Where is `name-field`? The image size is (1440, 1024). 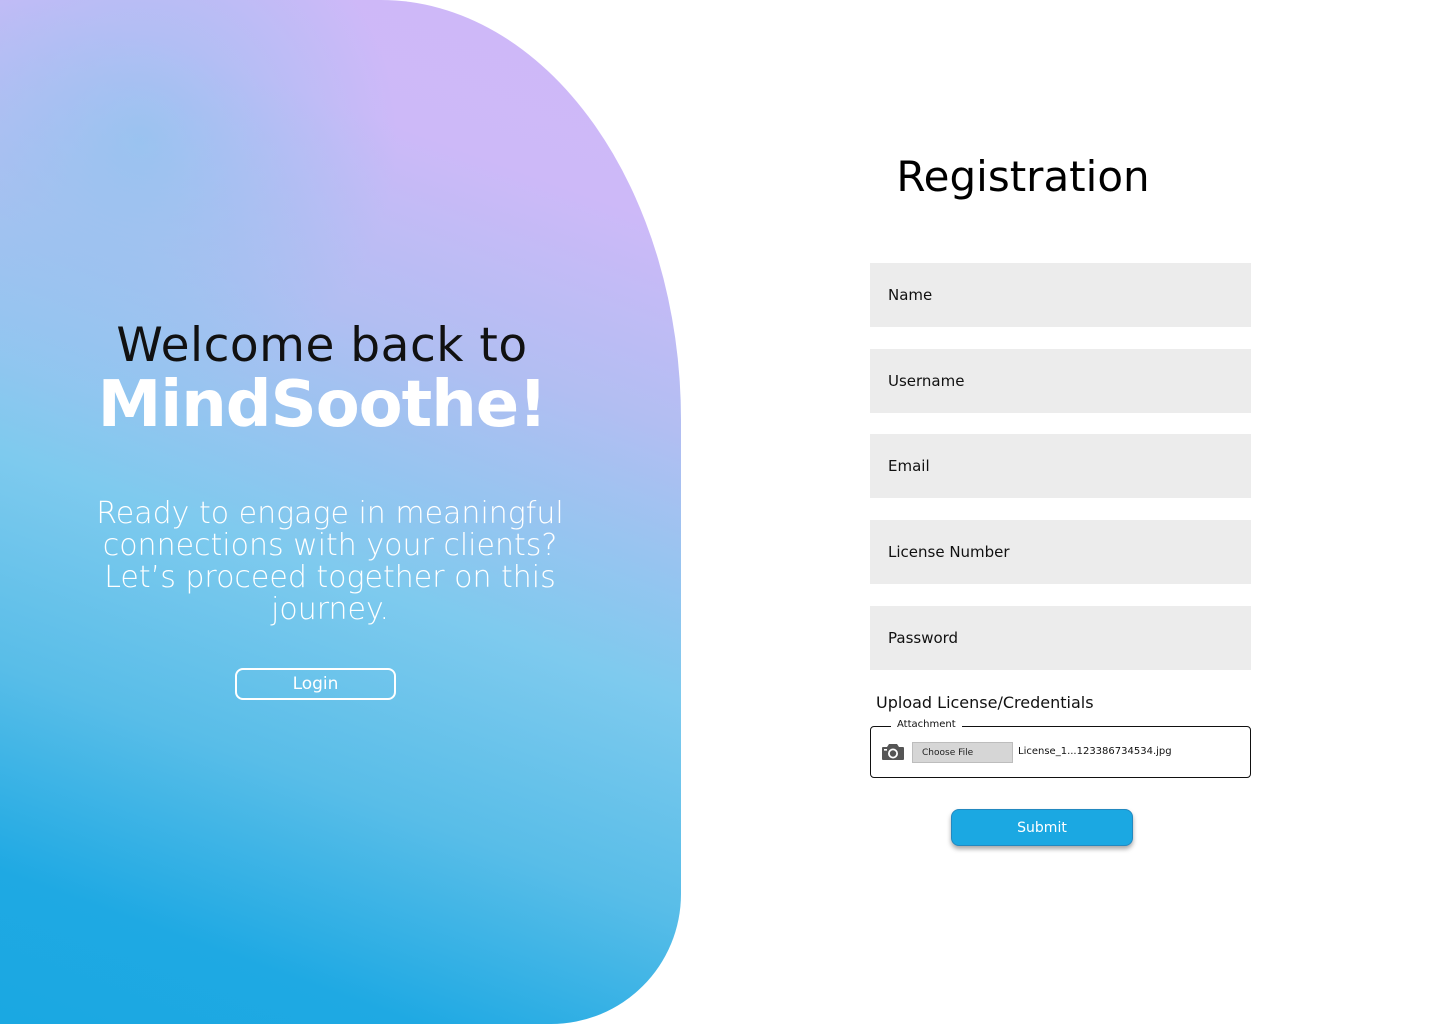 name-field is located at coordinates (1060, 295).